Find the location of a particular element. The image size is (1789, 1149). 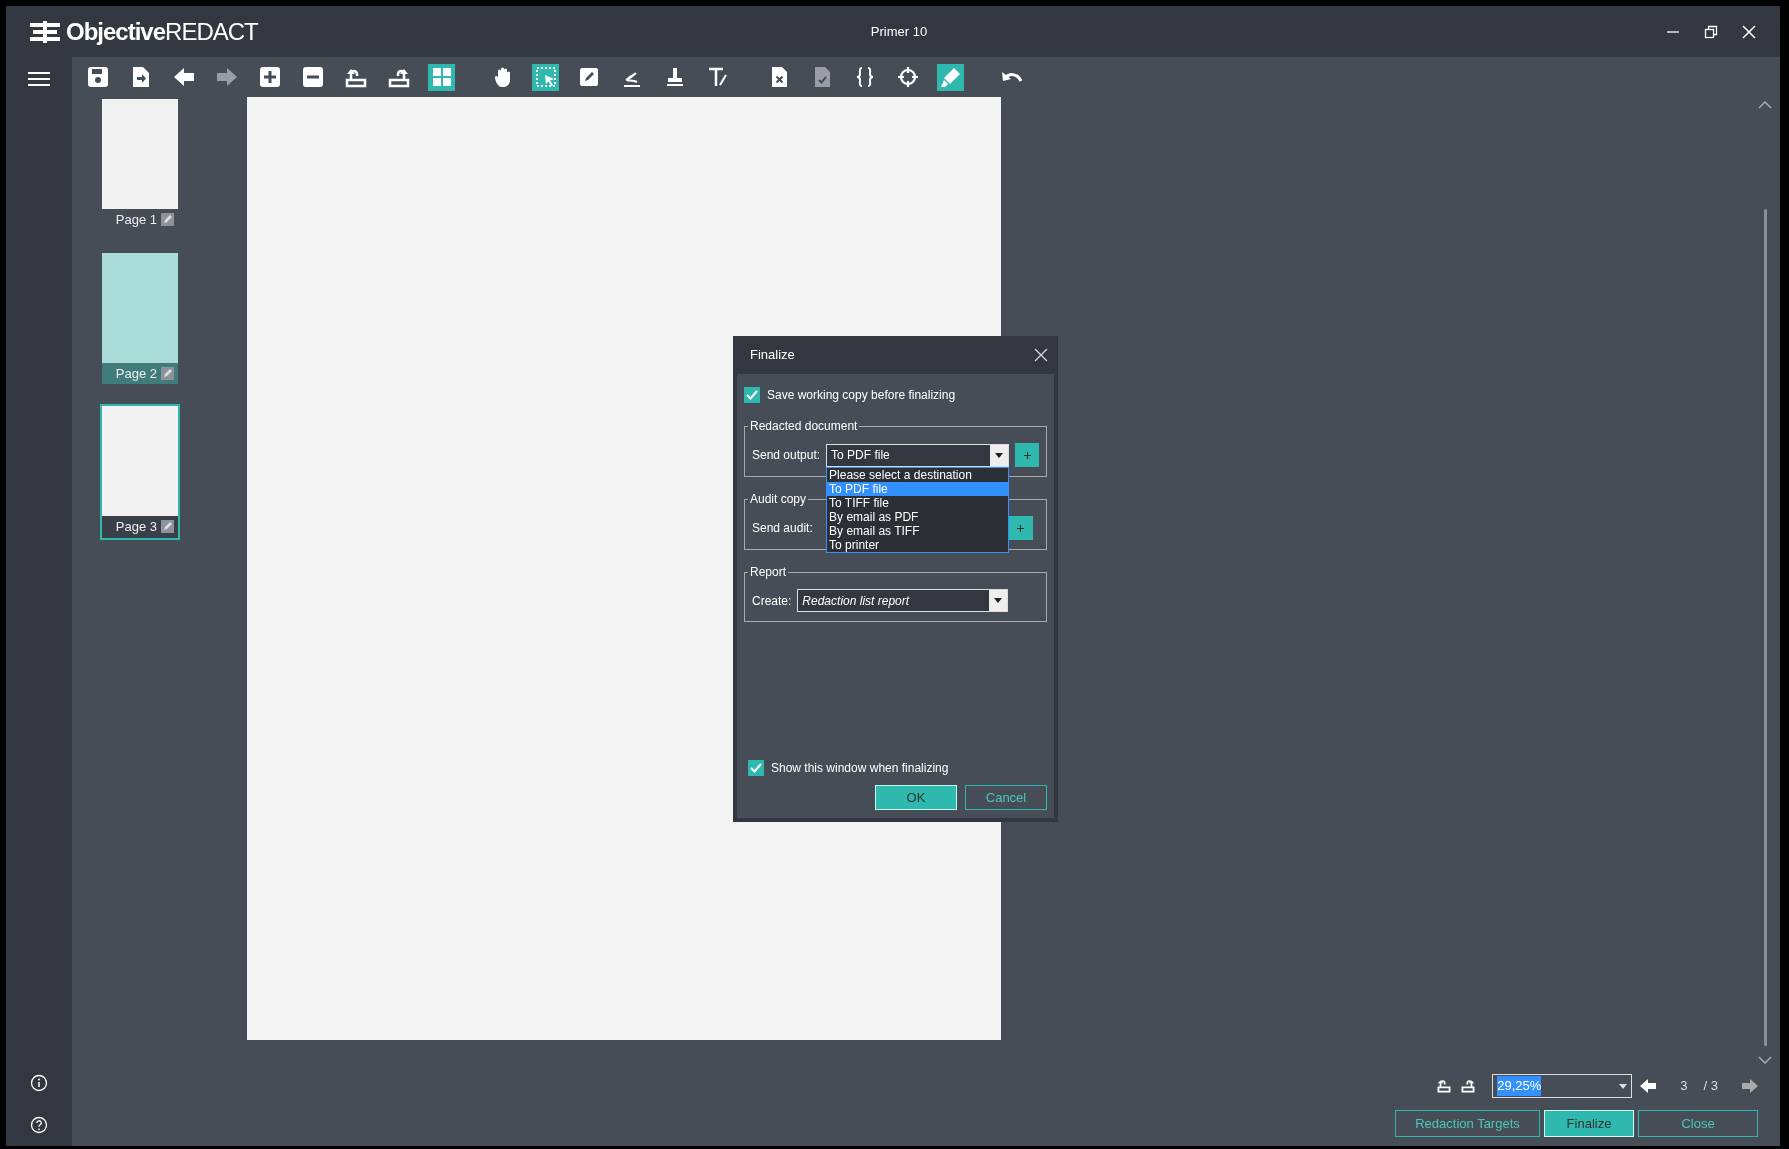

close-icon is located at coordinates (1749, 31).